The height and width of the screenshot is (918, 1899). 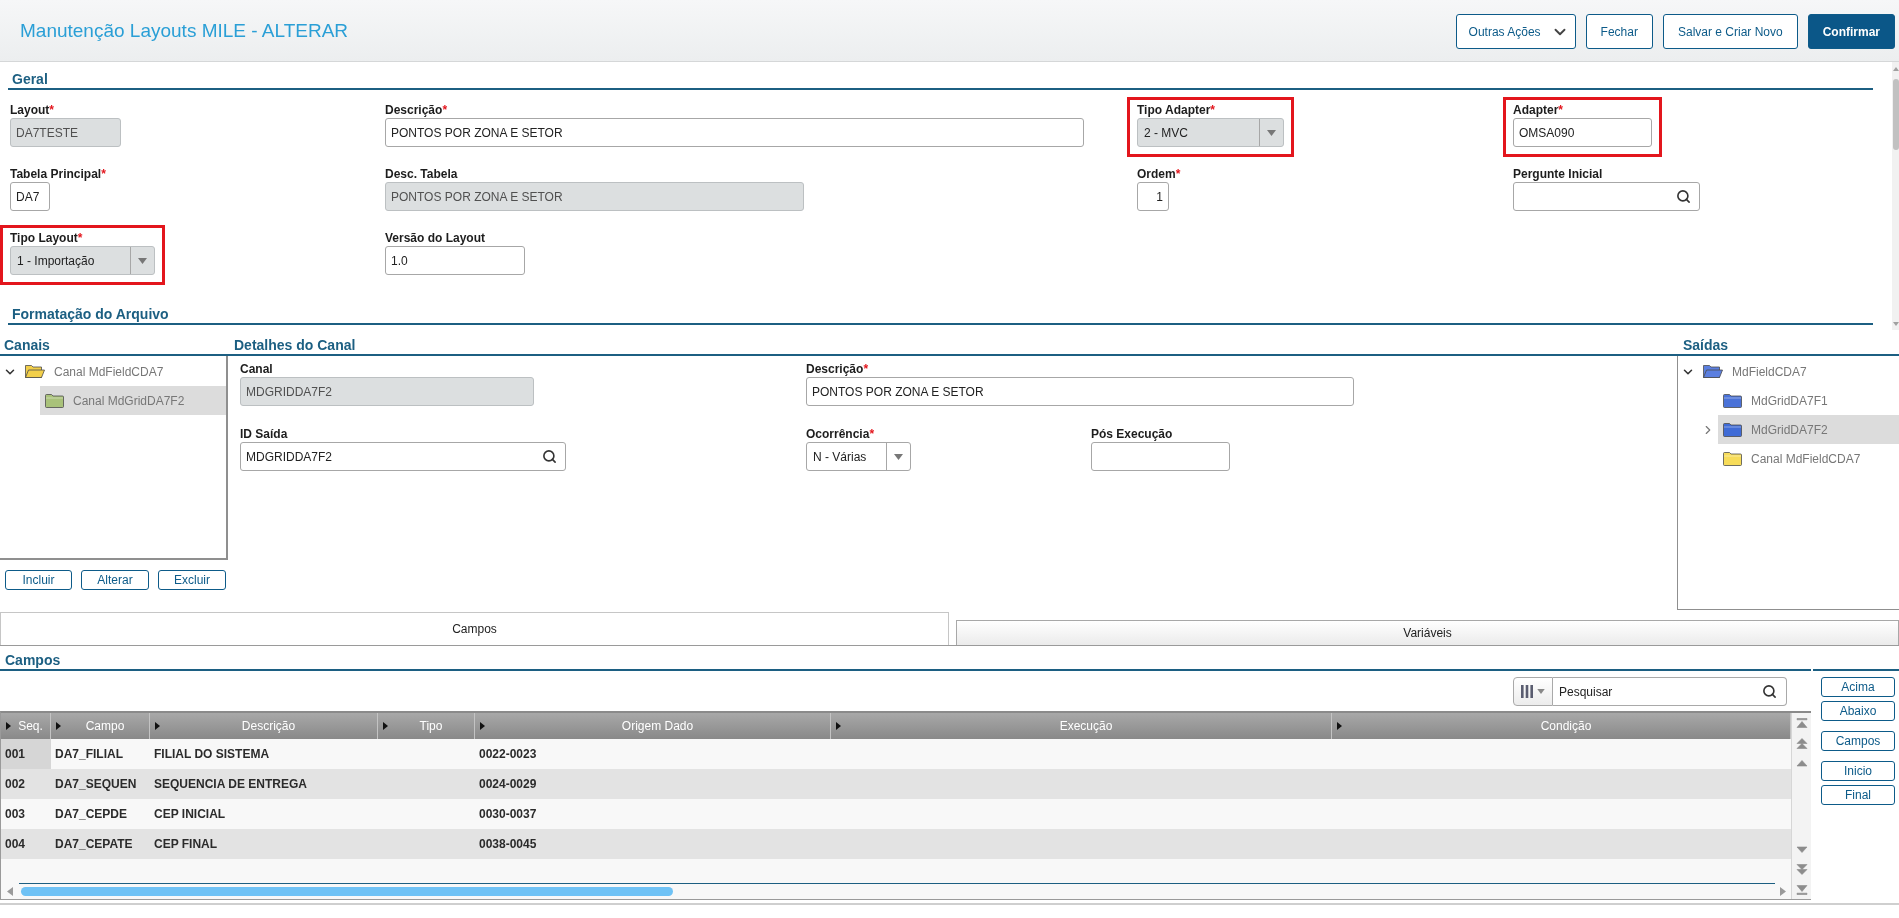 What do you see at coordinates (1606, 196) in the screenshot?
I see `lookup-field` at bounding box center [1606, 196].